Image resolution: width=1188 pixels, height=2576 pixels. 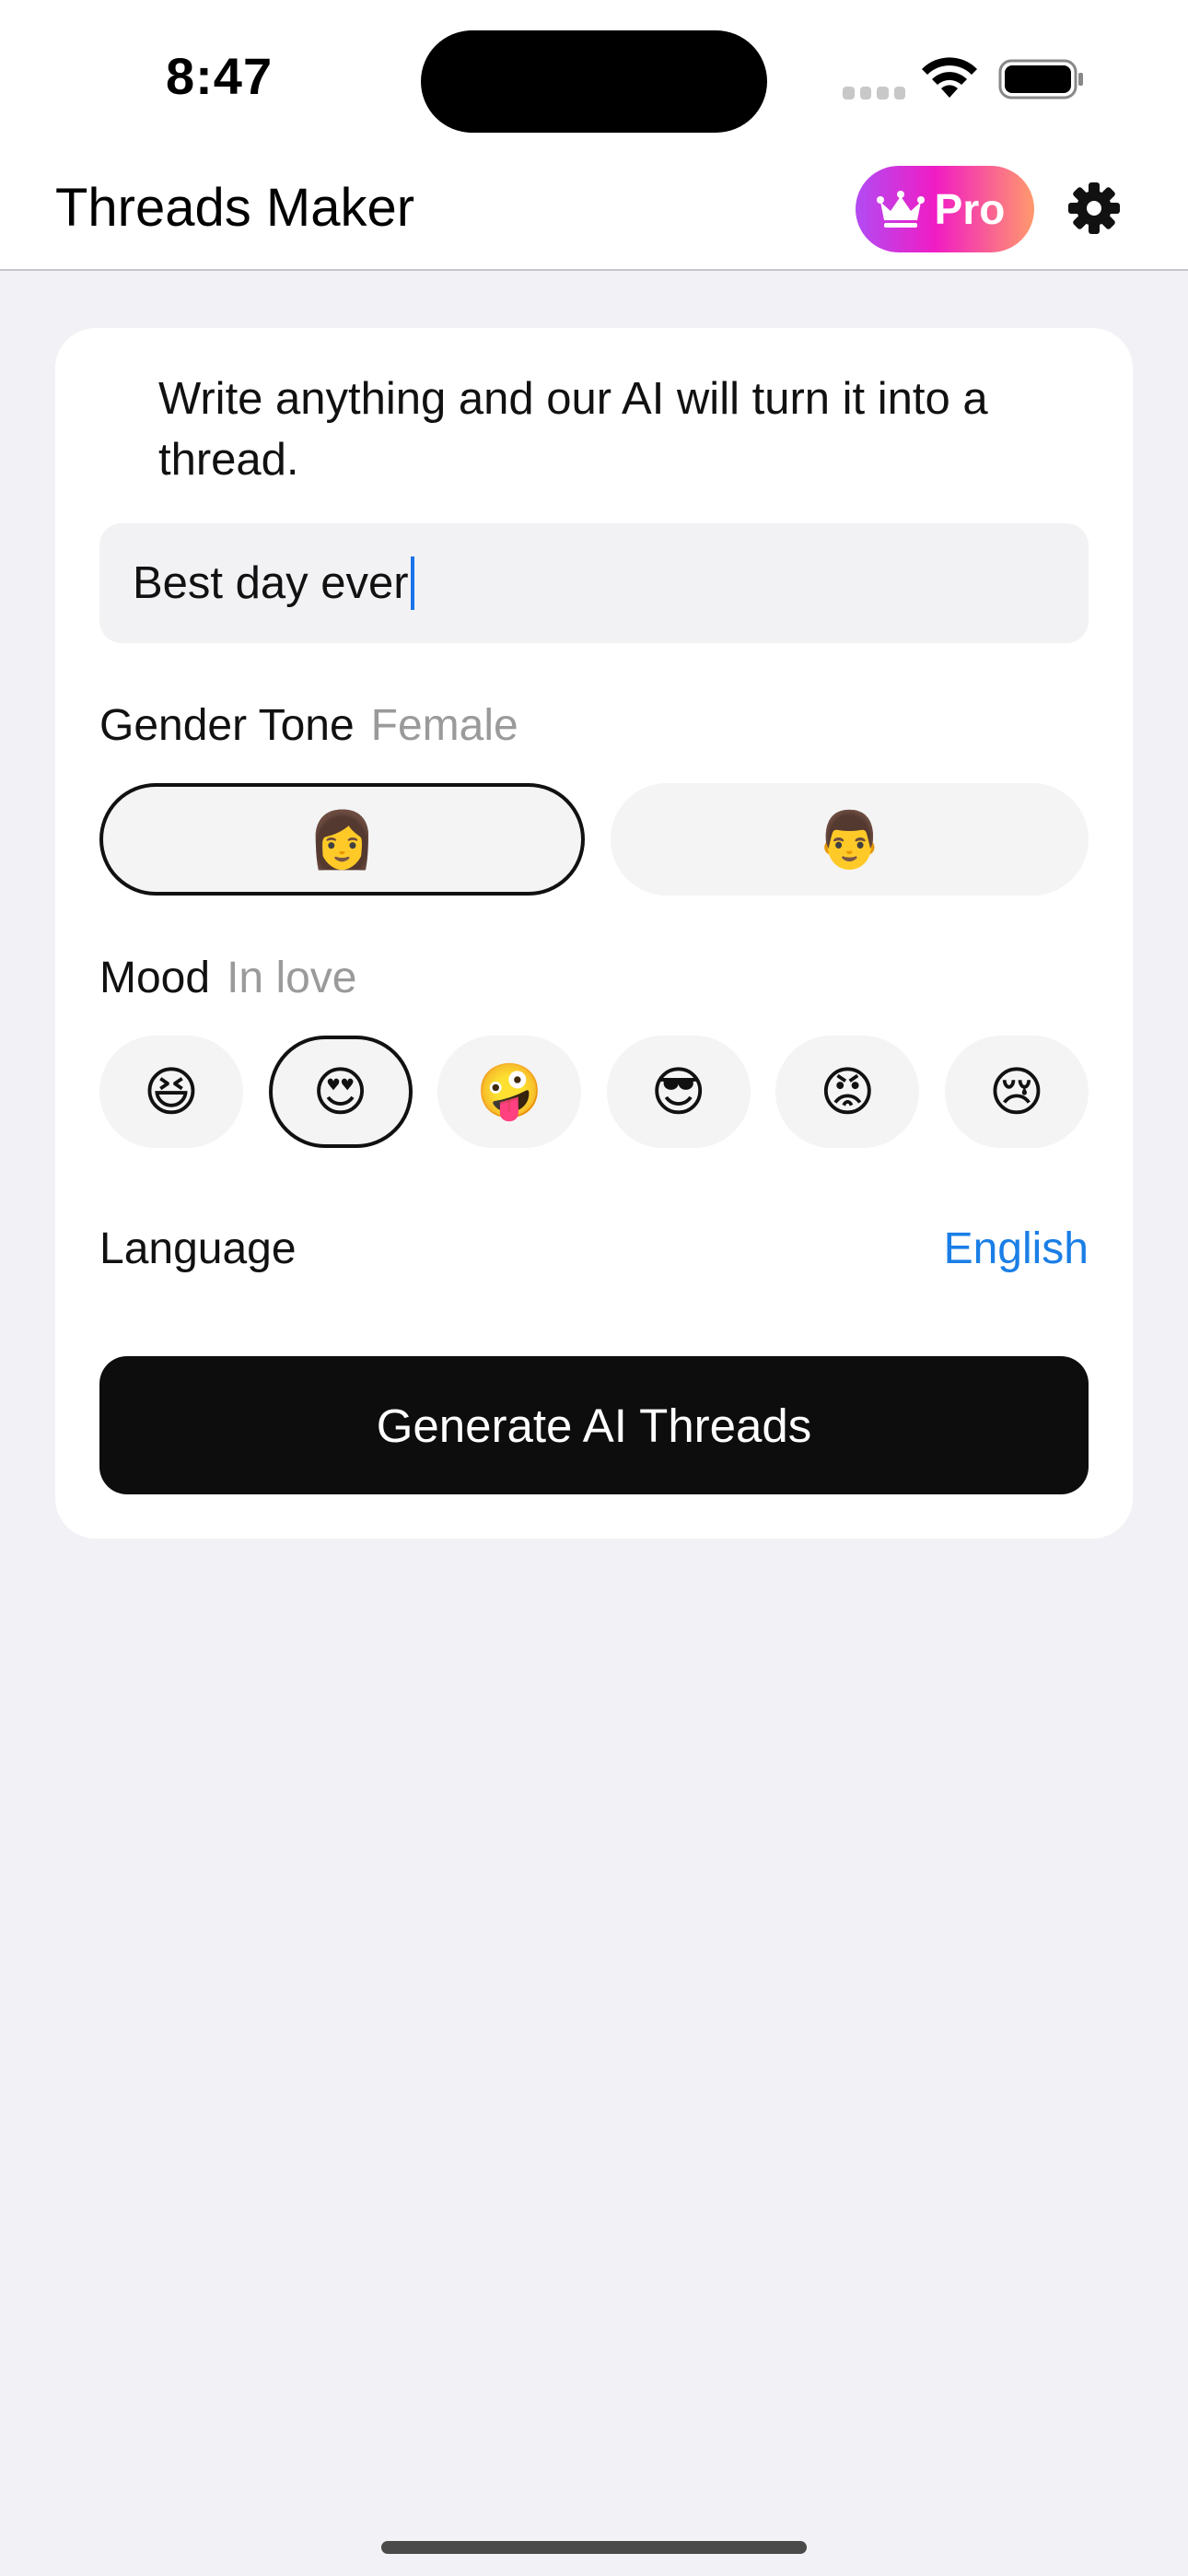 What do you see at coordinates (235, 208) in the screenshot?
I see `app-title: Threads Maker` at bounding box center [235, 208].